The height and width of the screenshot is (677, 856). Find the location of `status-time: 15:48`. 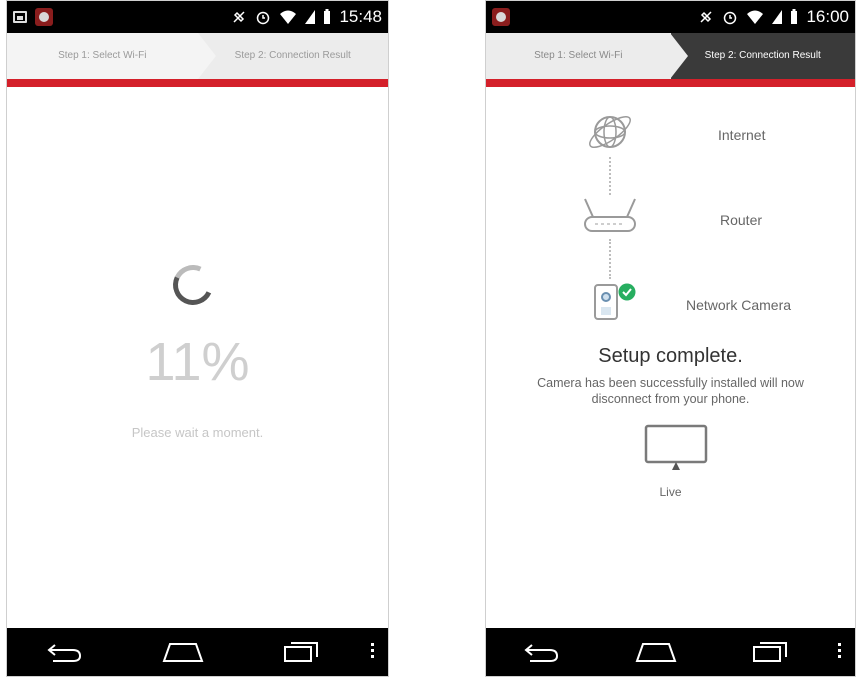

status-time: 15:48 is located at coordinates (360, 16).